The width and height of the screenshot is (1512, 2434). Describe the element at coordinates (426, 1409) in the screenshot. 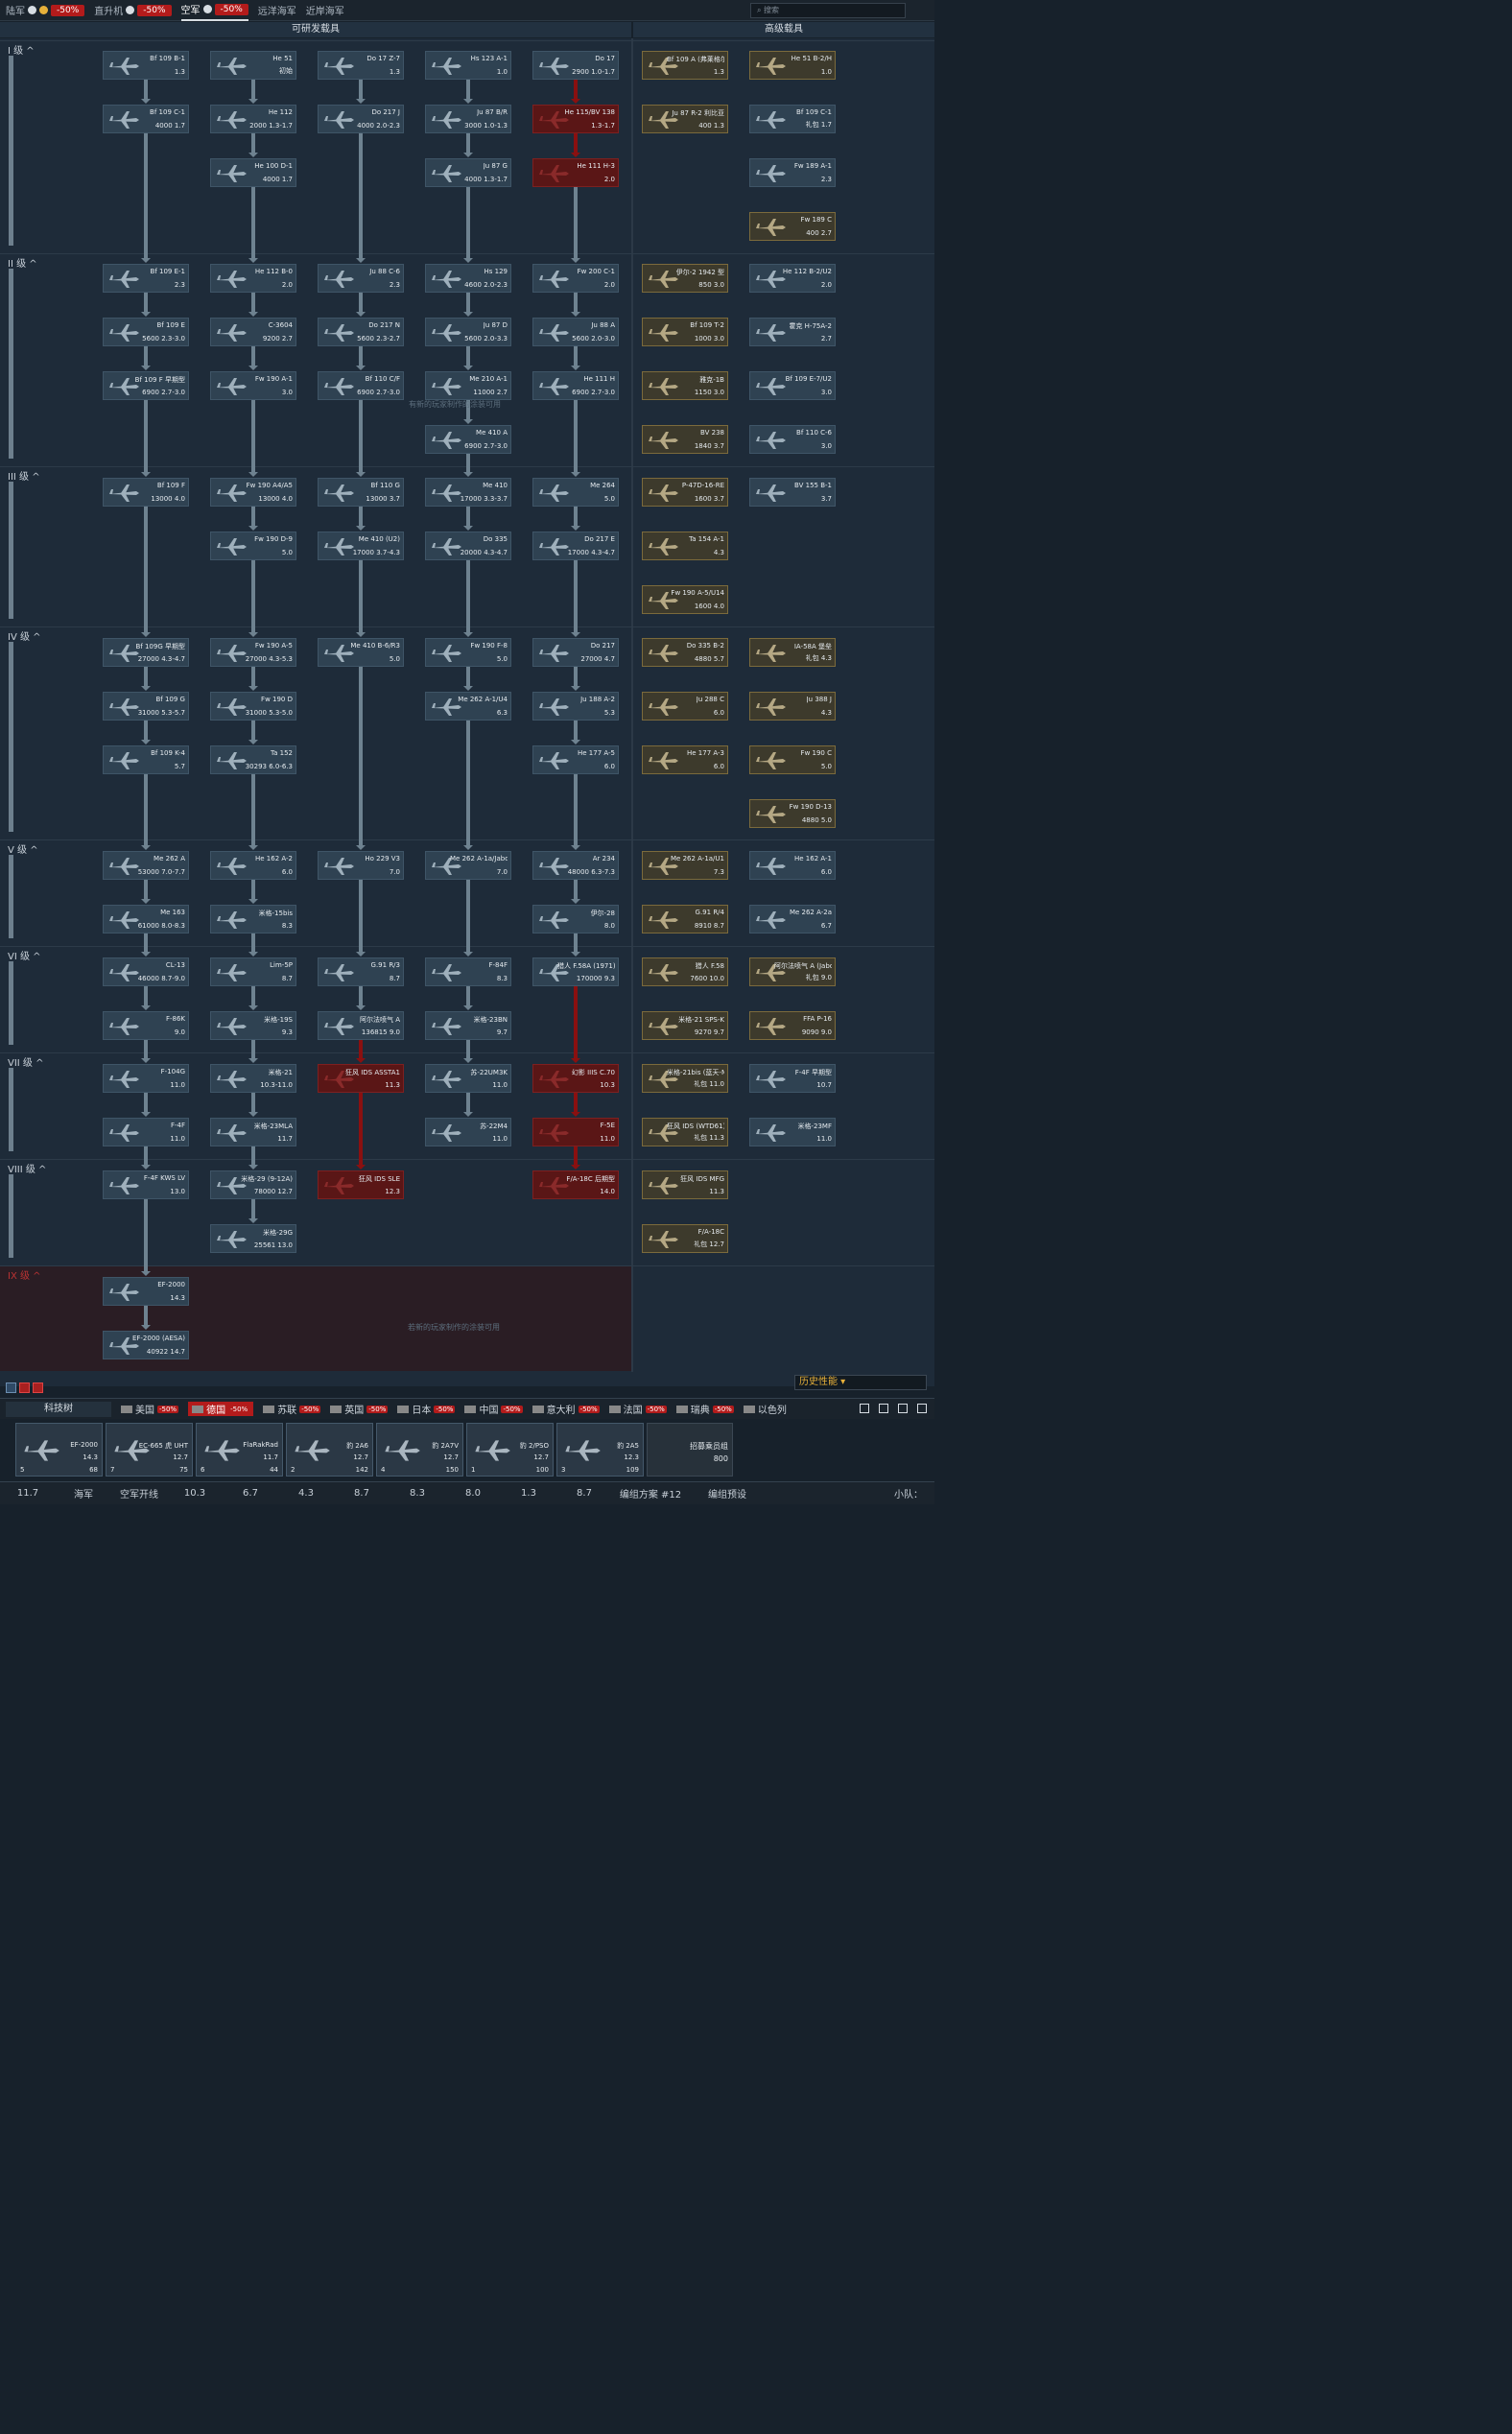

I see `nation-tab: 日本 -50%` at that location.